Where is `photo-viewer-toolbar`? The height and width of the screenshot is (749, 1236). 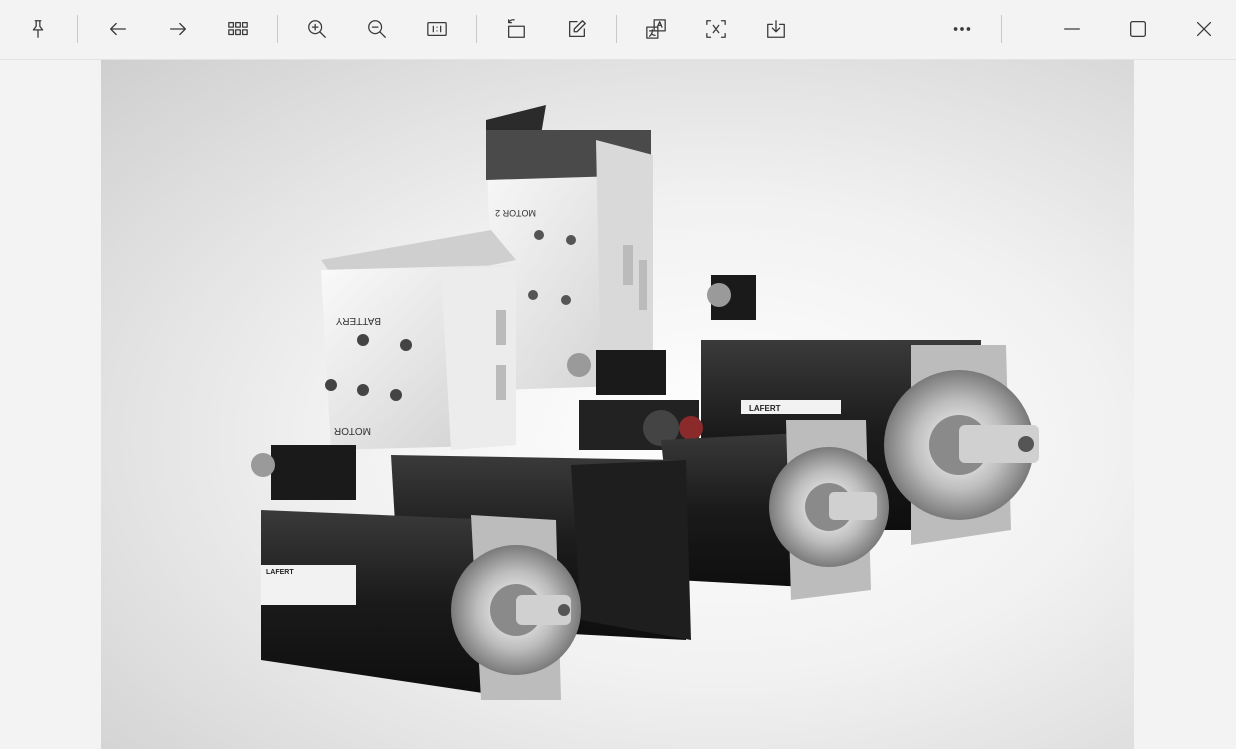
photo-viewer-toolbar is located at coordinates (618, 30).